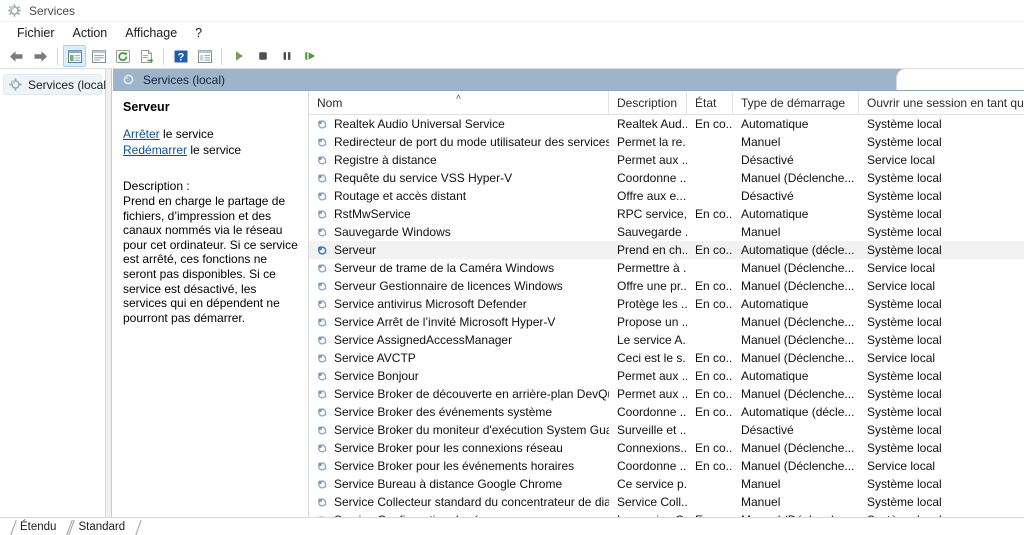 This screenshot has width=1024, height=535. I want to click on cell-service-name: Service AssignedAccessManager, so click(459, 340).